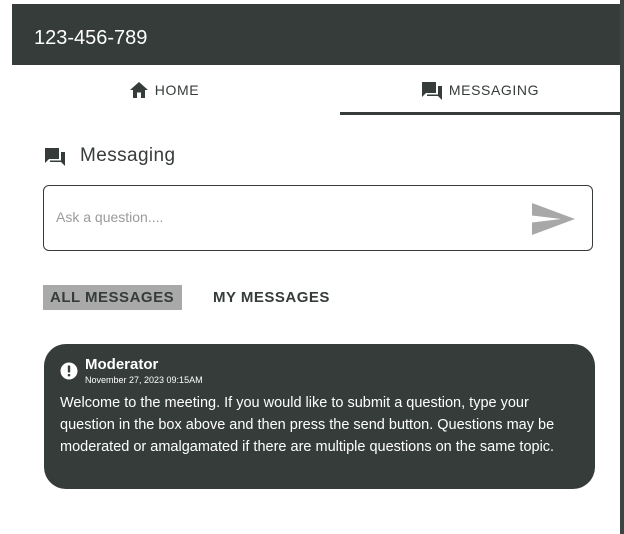  Describe the element at coordinates (6, 267) in the screenshot. I see `left-margin` at that location.